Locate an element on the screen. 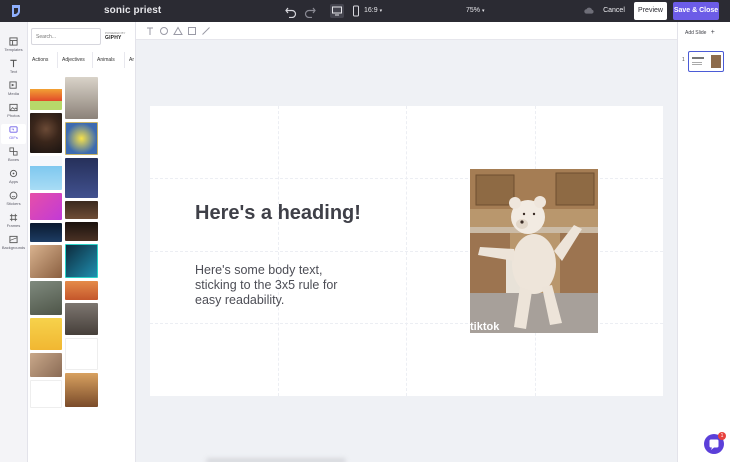 This screenshot has height=462, width=730. desktop-view-icon is located at coordinates (337, 11).